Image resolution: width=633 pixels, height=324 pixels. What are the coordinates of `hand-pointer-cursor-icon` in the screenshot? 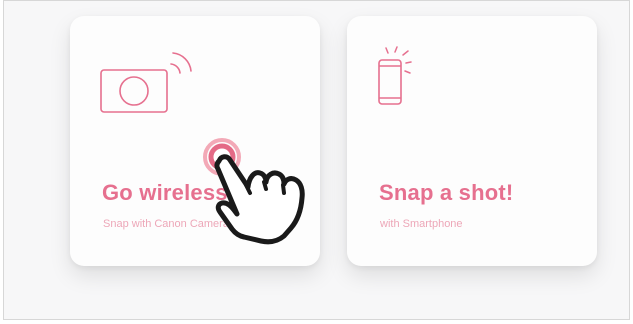 It's located at (254, 191).